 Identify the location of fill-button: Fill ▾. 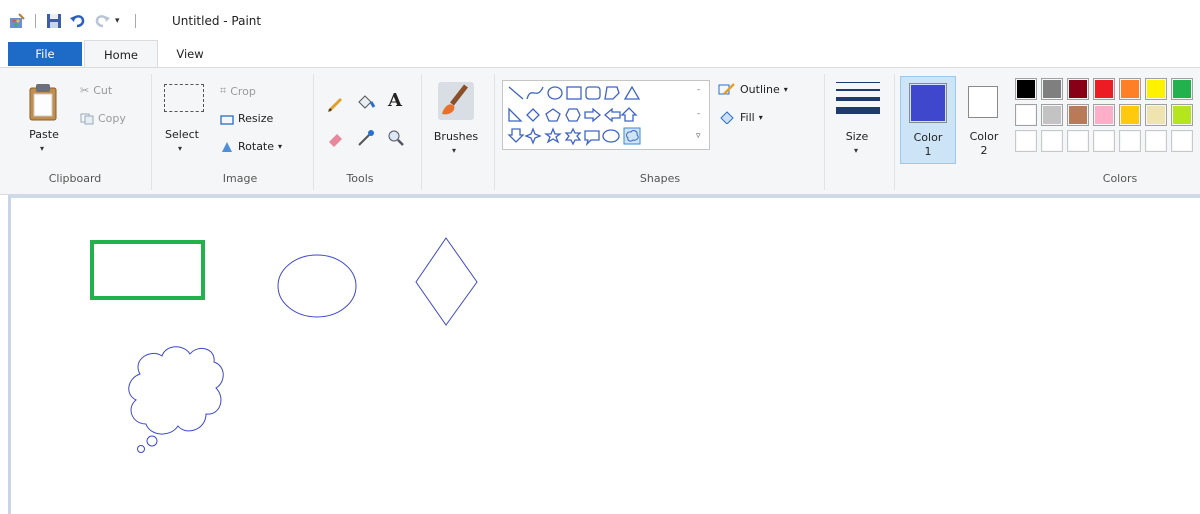
(740, 117).